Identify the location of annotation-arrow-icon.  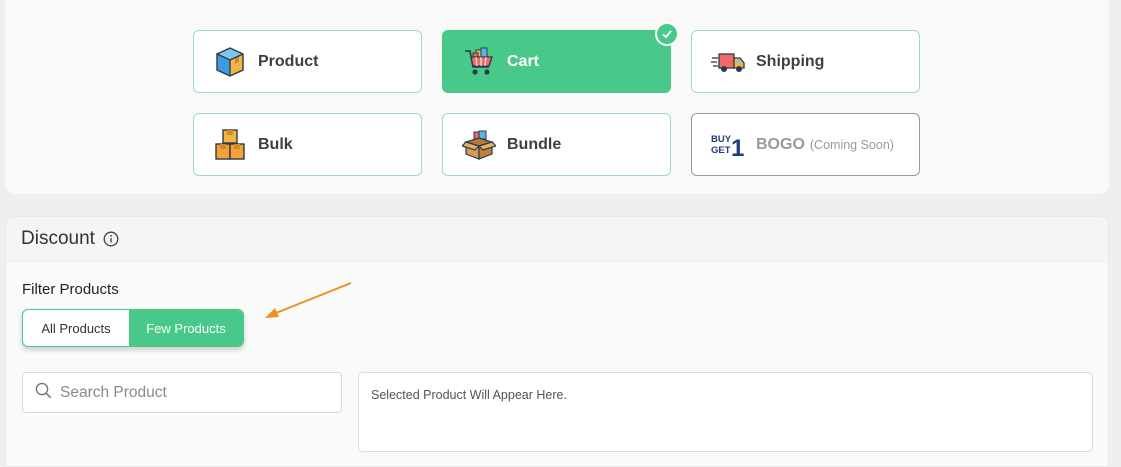
(308, 300).